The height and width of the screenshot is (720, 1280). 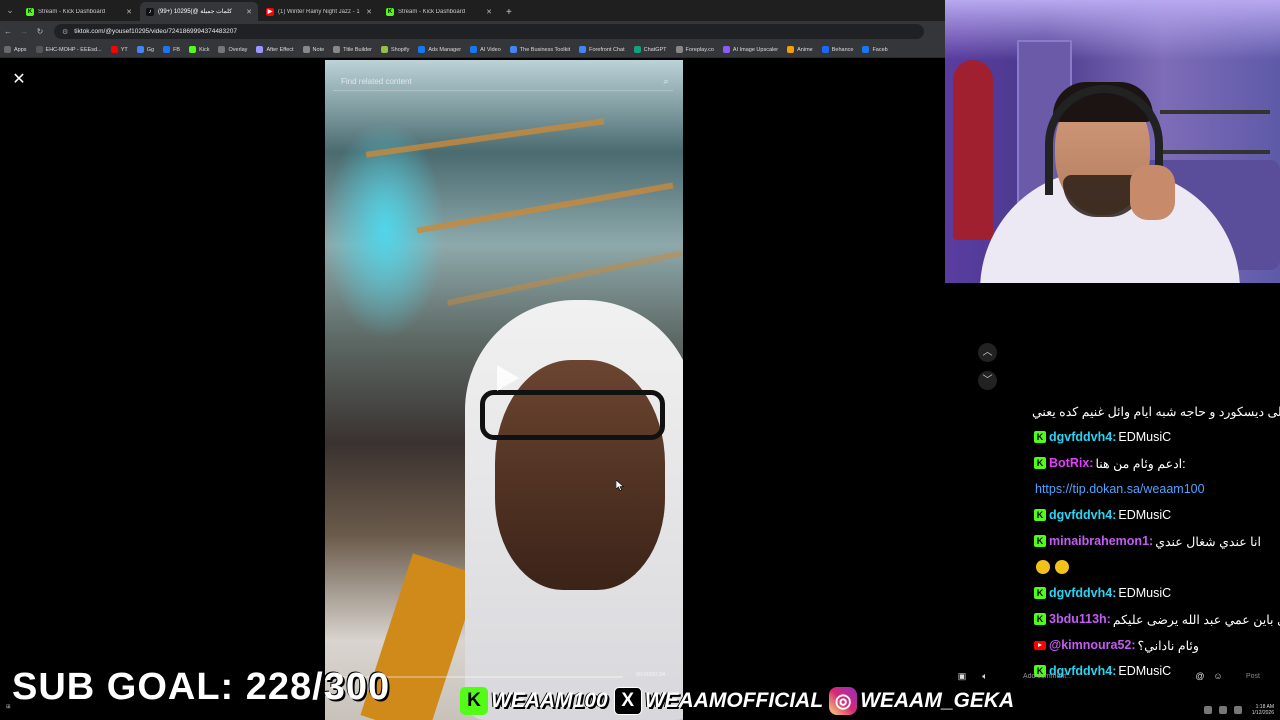 I want to click on network-icon, so click(x=1207, y=710).